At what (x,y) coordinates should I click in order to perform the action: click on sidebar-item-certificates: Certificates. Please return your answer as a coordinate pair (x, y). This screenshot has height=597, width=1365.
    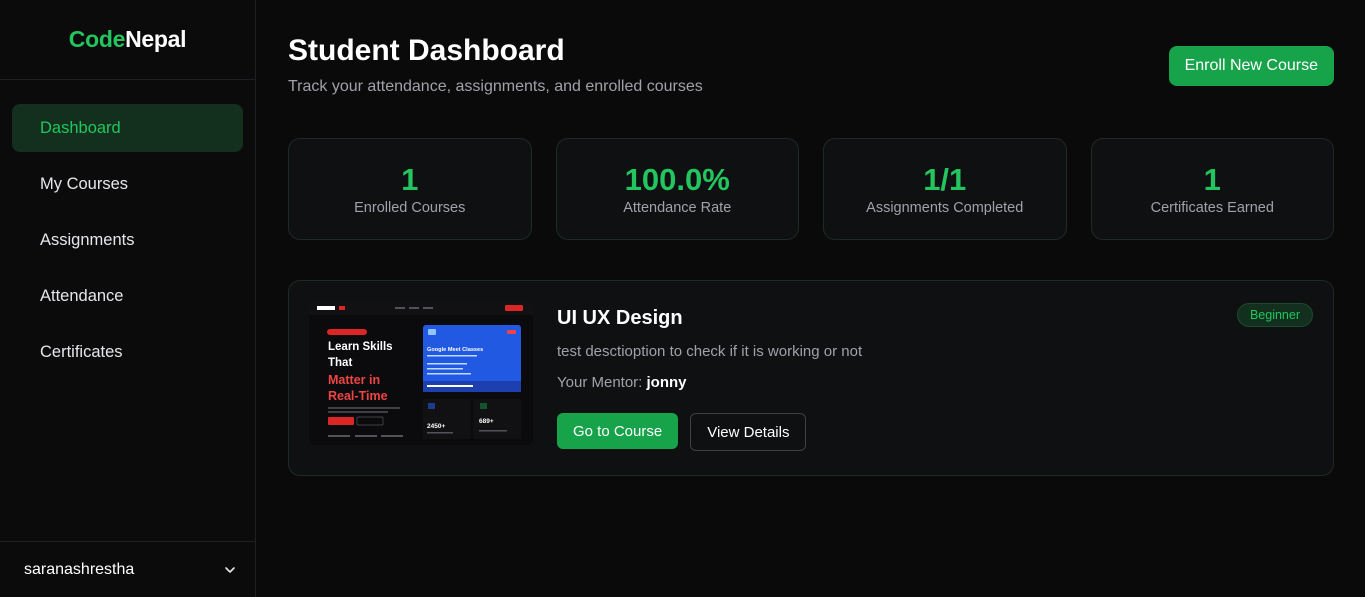
    Looking at the image, I should click on (127, 352).